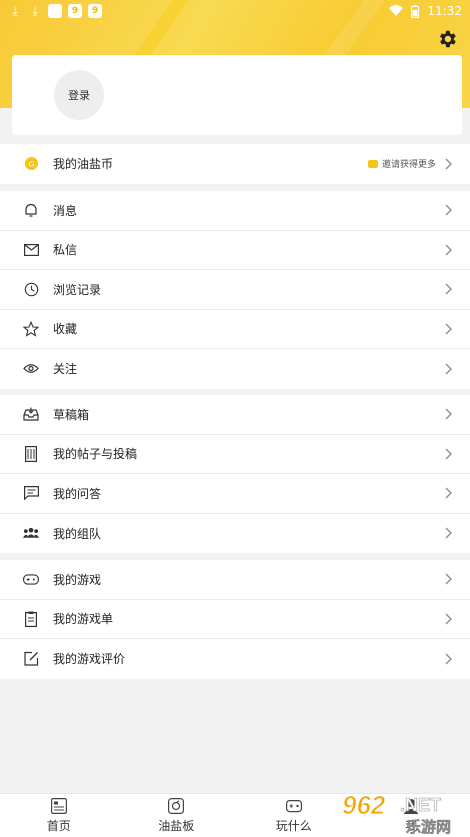 Image resolution: width=470 pixels, height=837 pixels. What do you see at coordinates (396, 10) in the screenshot?
I see `wifi-icon` at bounding box center [396, 10].